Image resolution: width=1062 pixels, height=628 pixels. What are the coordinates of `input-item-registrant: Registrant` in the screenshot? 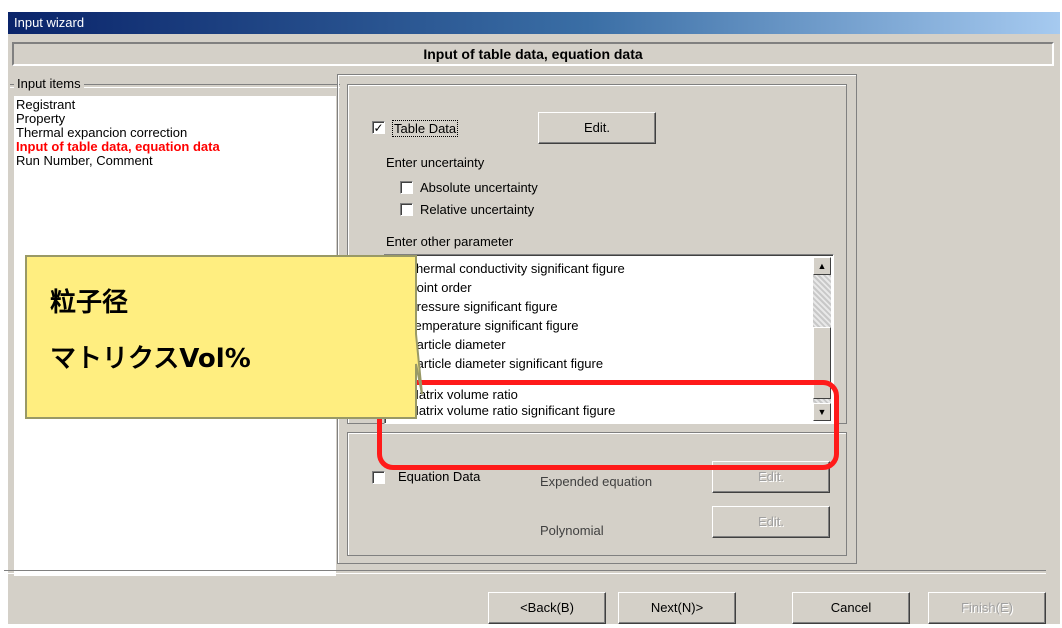 It's located at (175, 105).